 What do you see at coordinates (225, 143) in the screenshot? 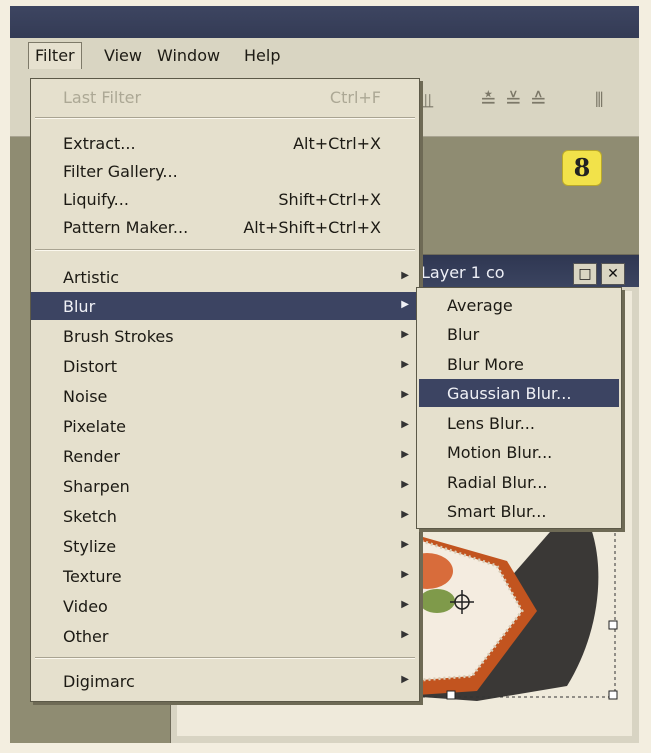
I see `menu-item-extract: Extract... Alt+Ctrl+X` at bounding box center [225, 143].